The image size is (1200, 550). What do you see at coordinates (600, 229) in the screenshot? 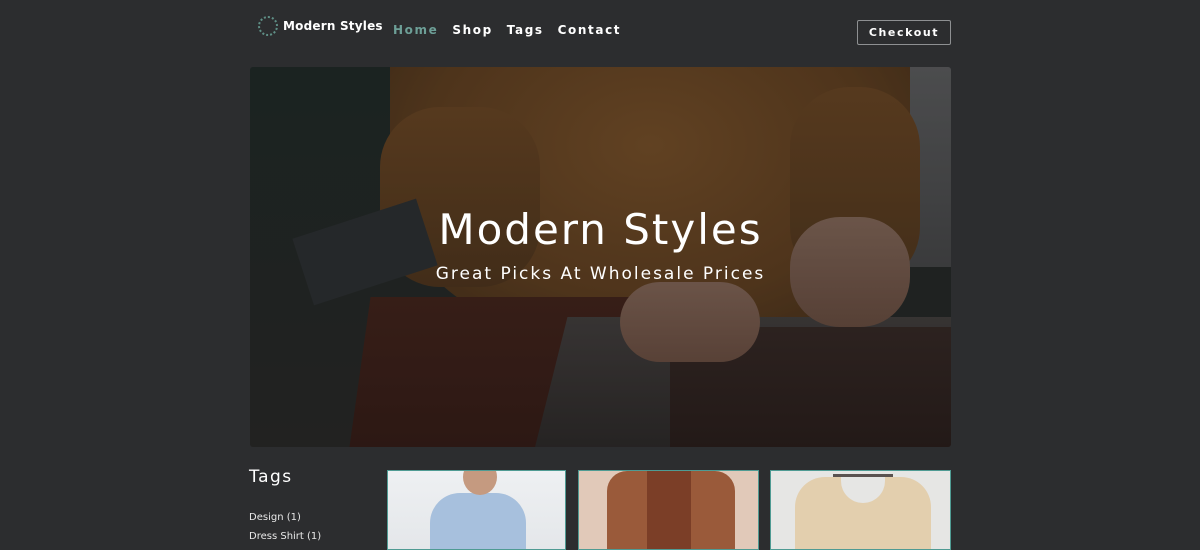
I see `hero-title: Modern Styles` at bounding box center [600, 229].